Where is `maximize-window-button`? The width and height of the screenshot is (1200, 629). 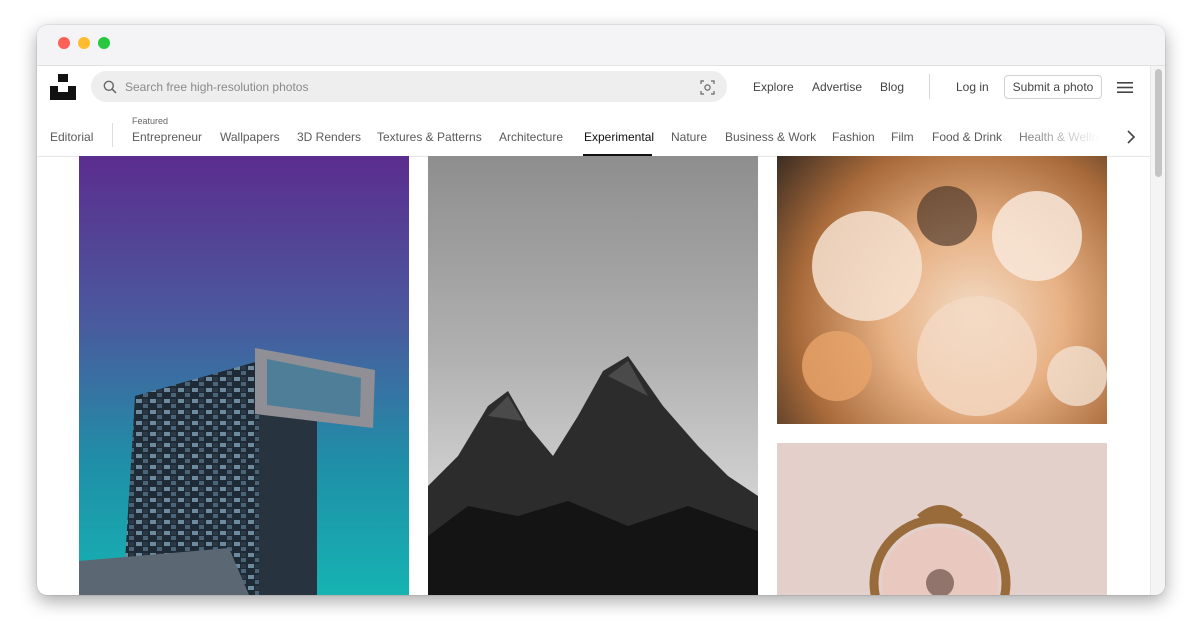
maximize-window-button is located at coordinates (104, 43).